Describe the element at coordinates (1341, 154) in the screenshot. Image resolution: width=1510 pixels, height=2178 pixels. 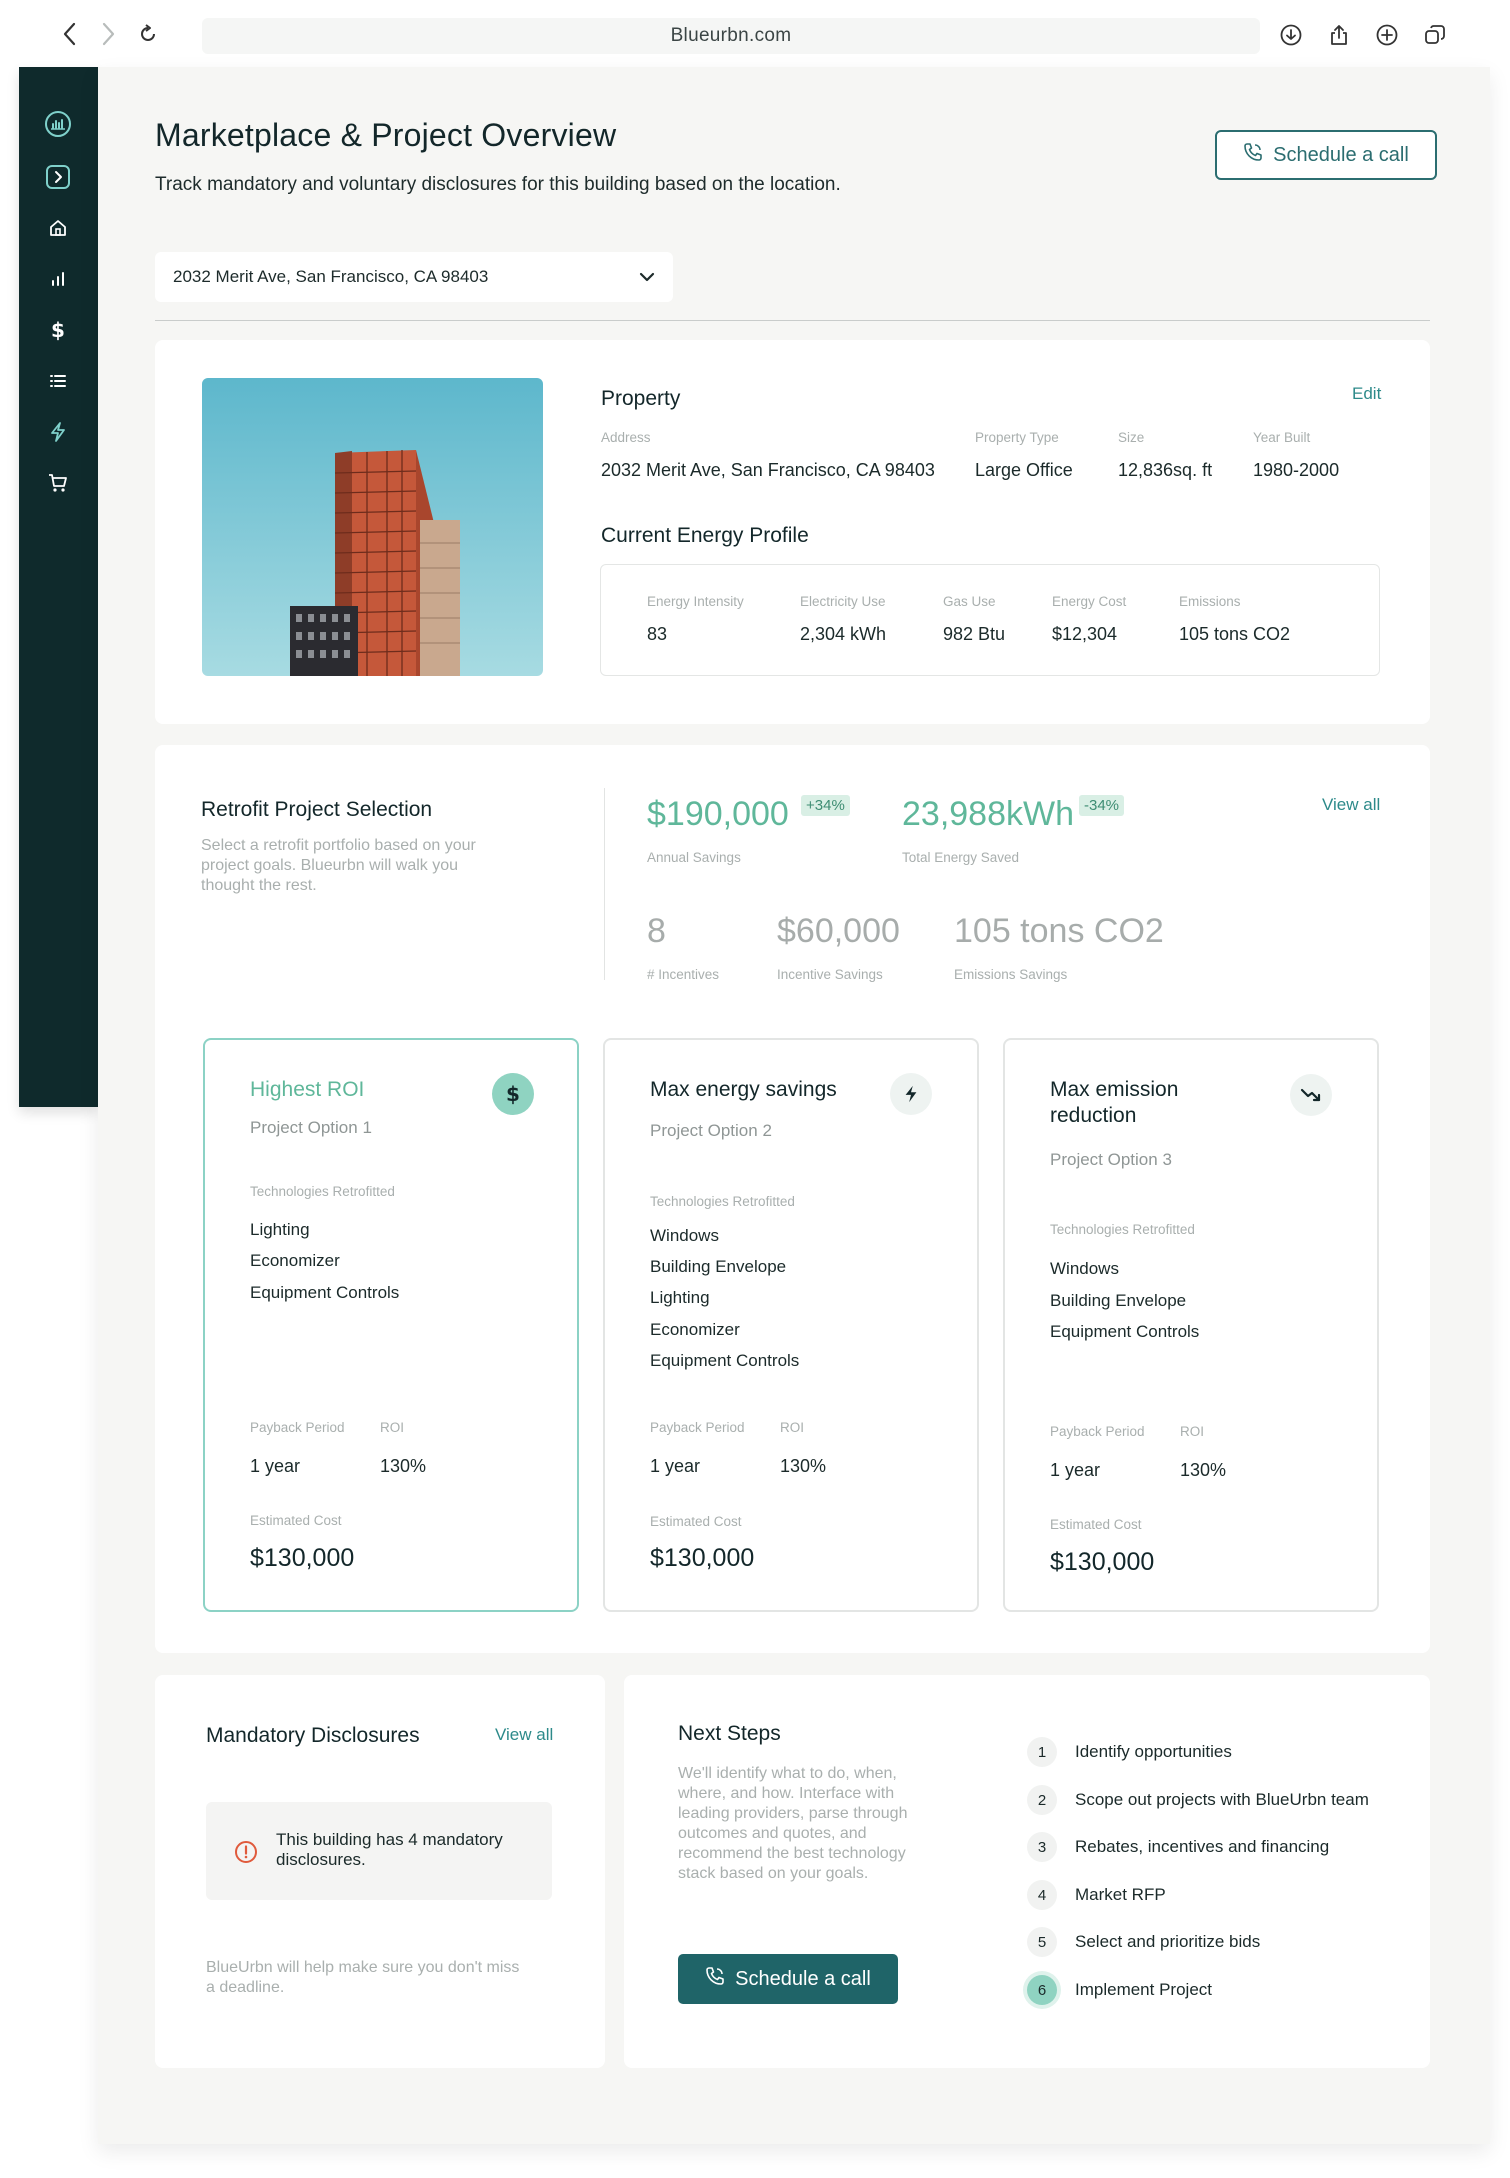
I see `schedule-call-label: Schedule a call` at that location.